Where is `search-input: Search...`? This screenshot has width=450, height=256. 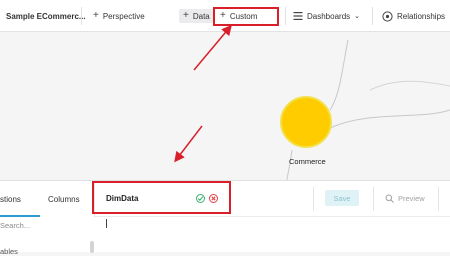
search-input: Search... is located at coordinates (15, 225).